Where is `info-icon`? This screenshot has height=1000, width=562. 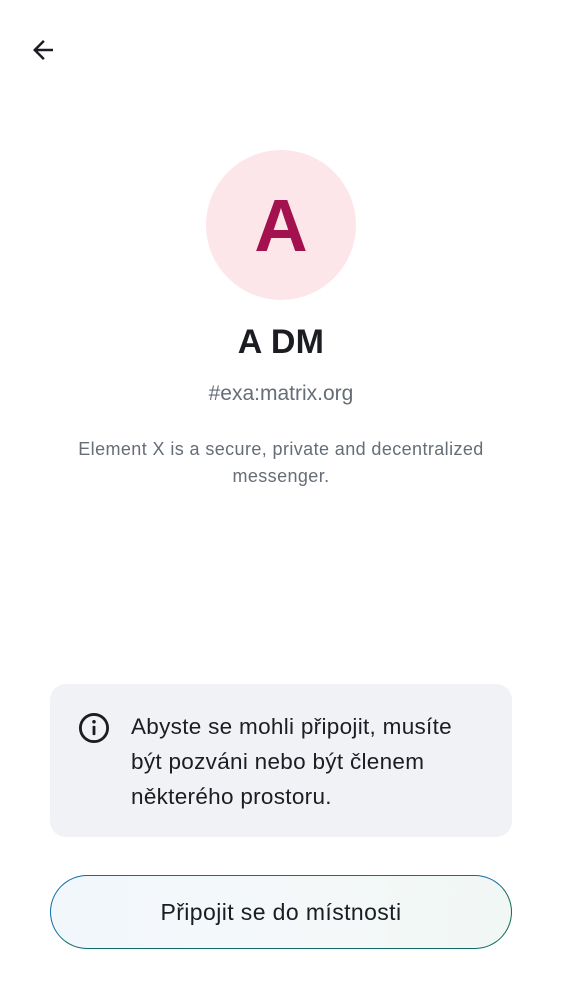
info-icon is located at coordinates (94, 728).